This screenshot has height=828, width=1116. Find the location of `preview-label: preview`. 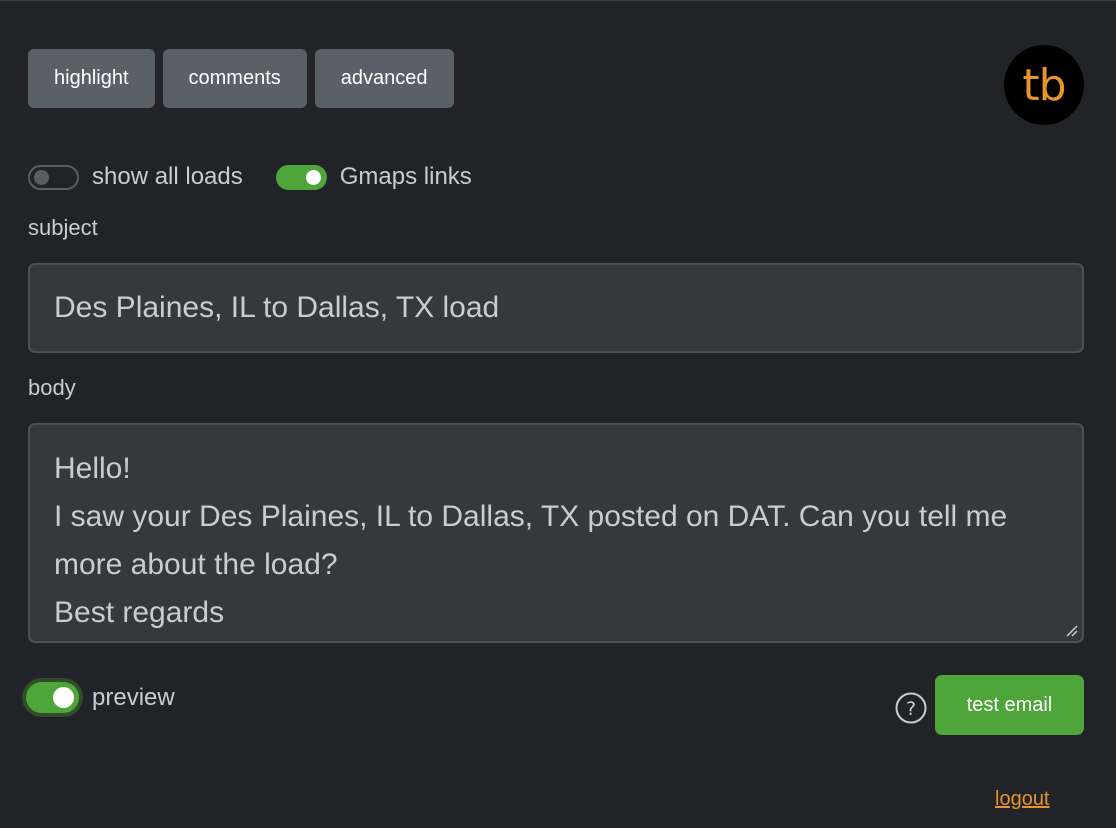

preview-label: preview is located at coordinates (133, 697).